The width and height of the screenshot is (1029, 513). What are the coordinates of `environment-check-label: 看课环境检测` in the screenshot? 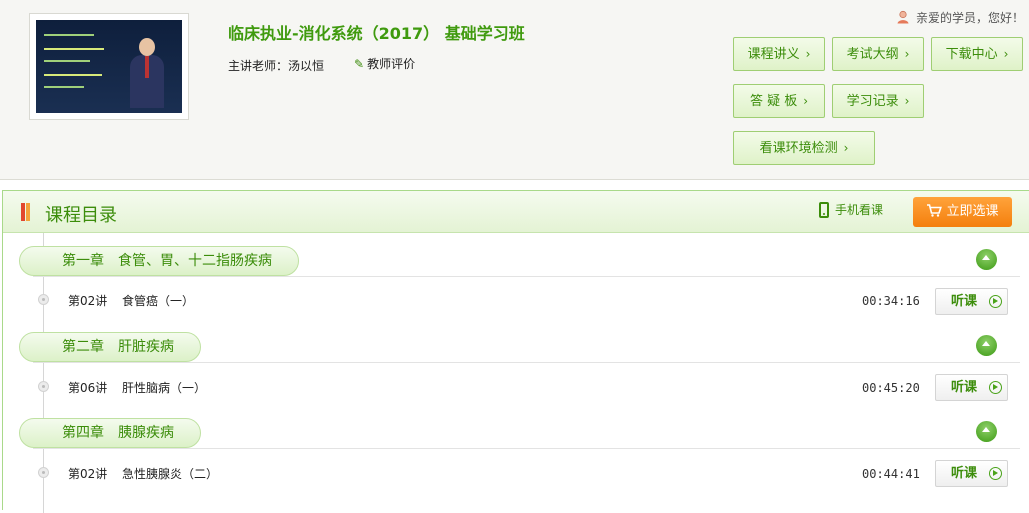 It's located at (798, 148).